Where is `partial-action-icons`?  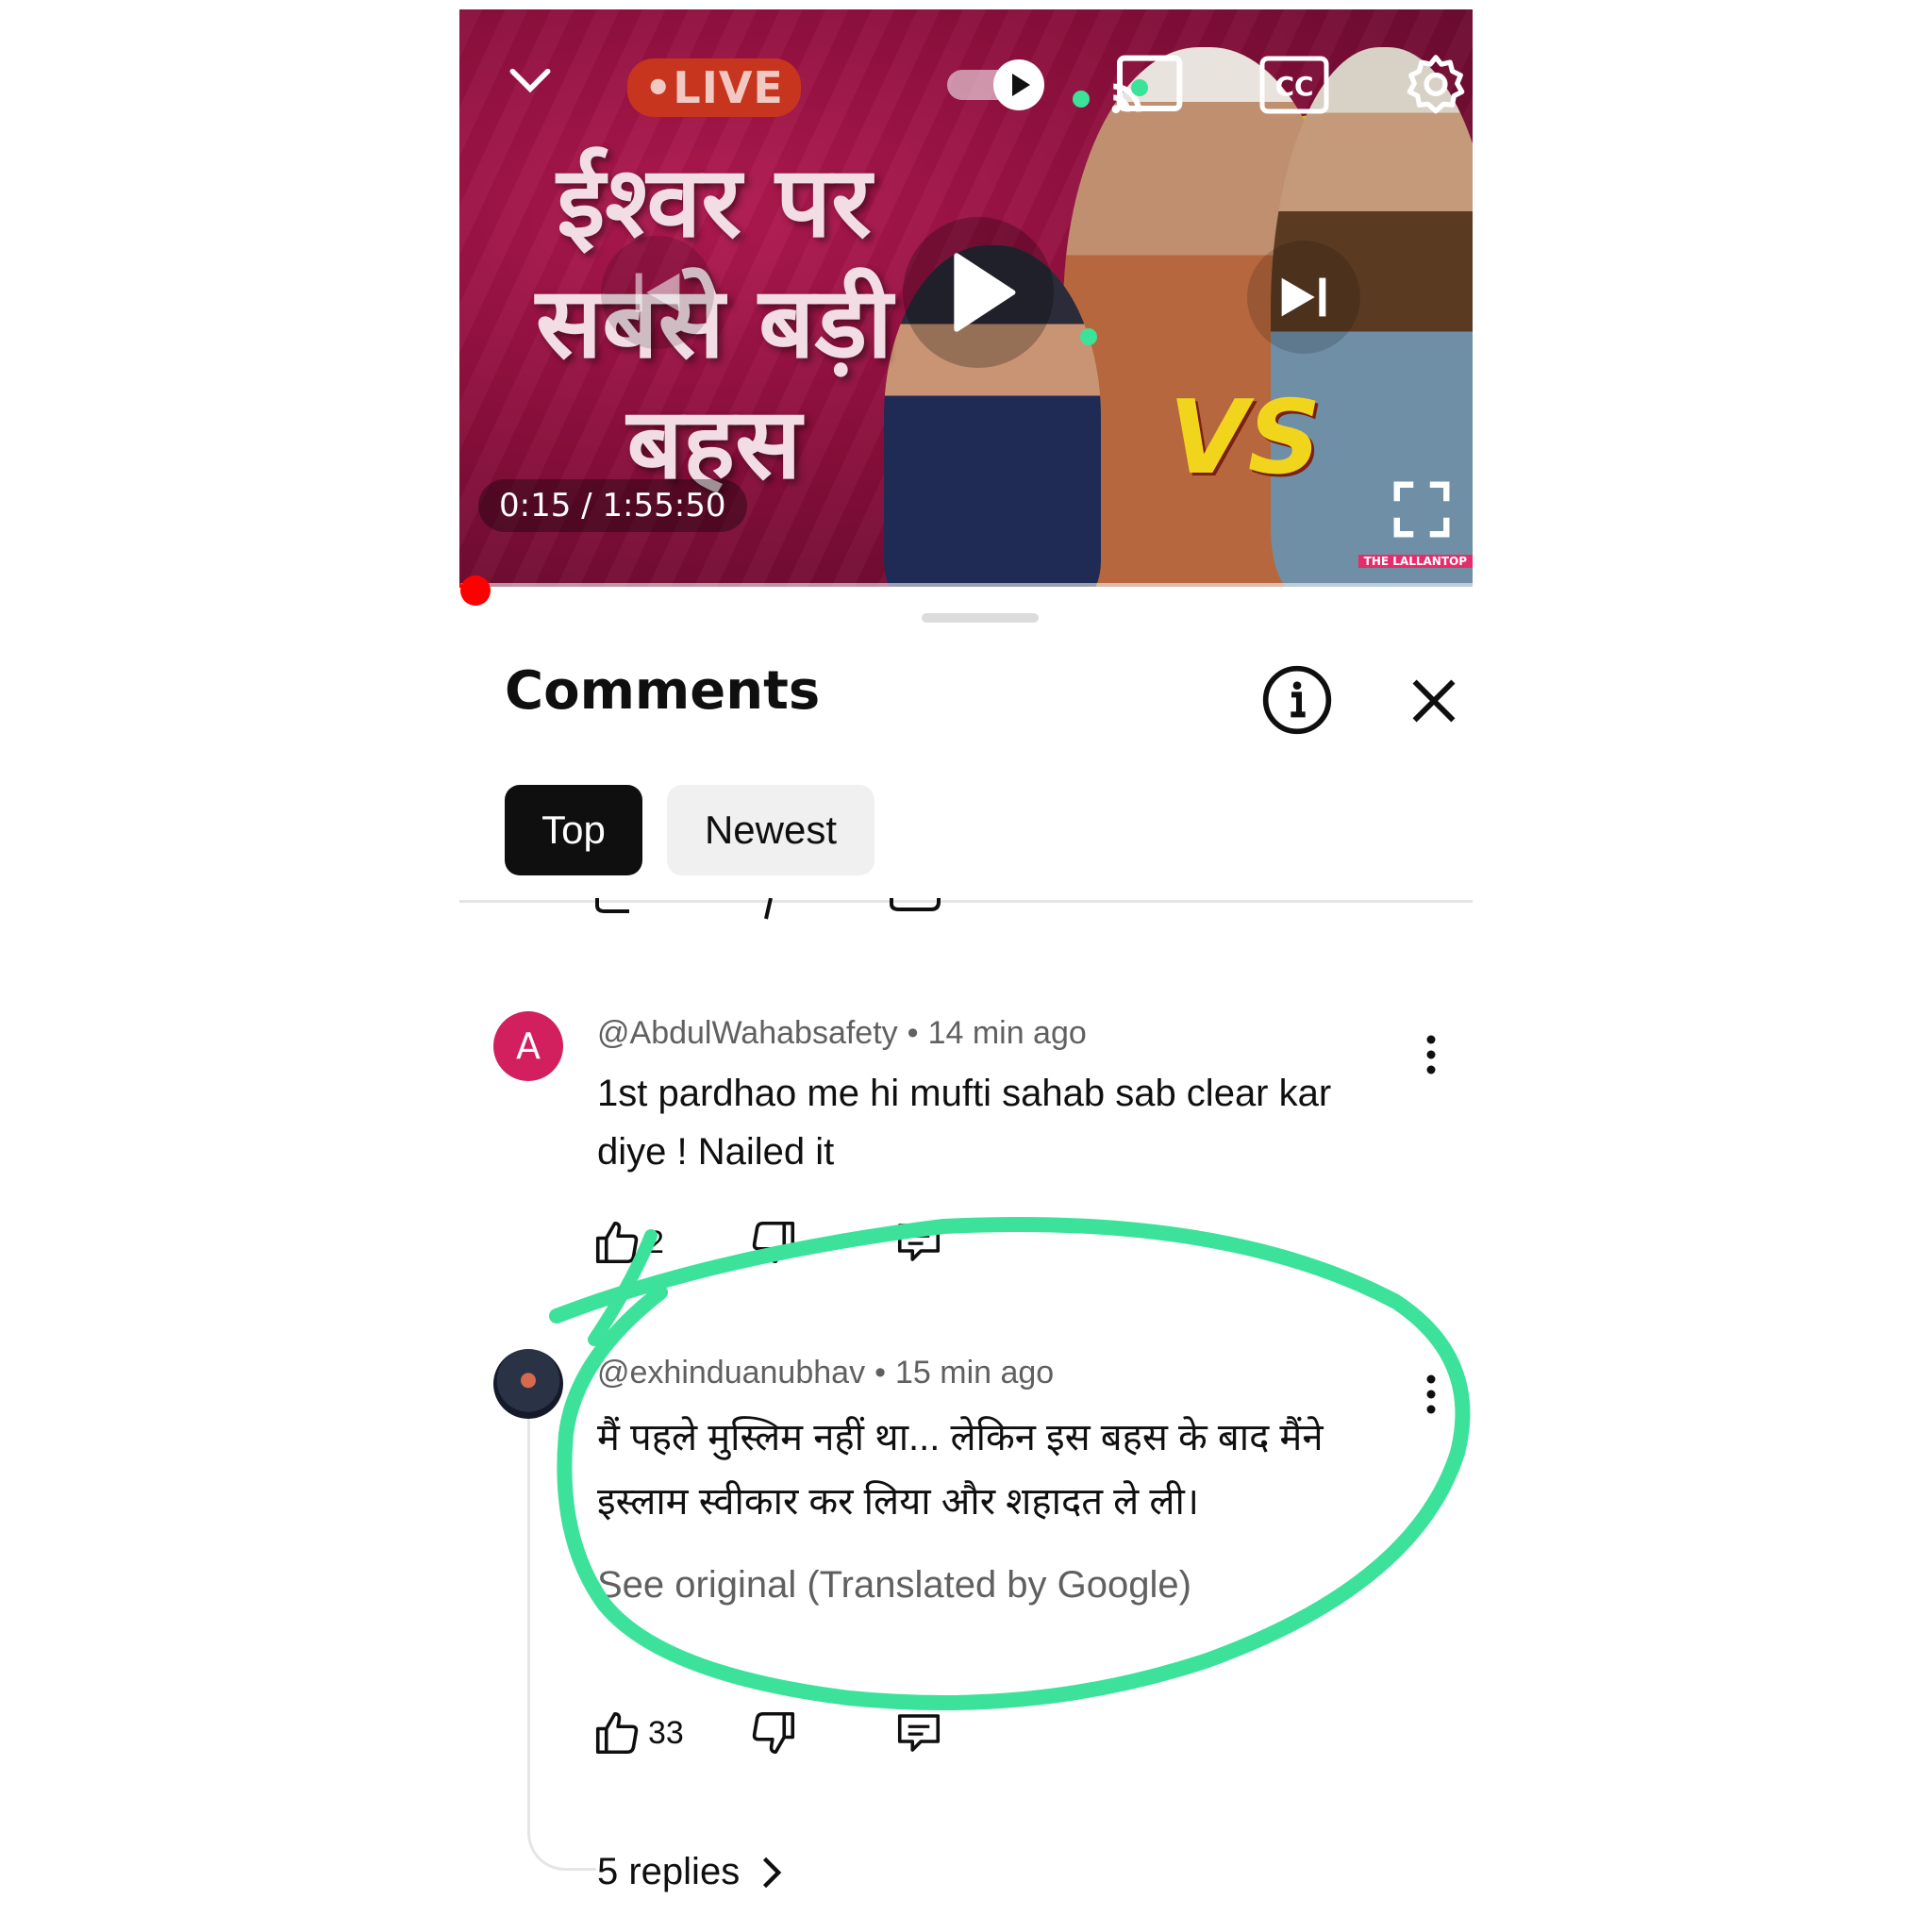
partial-action-icons is located at coordinates (768, 909).